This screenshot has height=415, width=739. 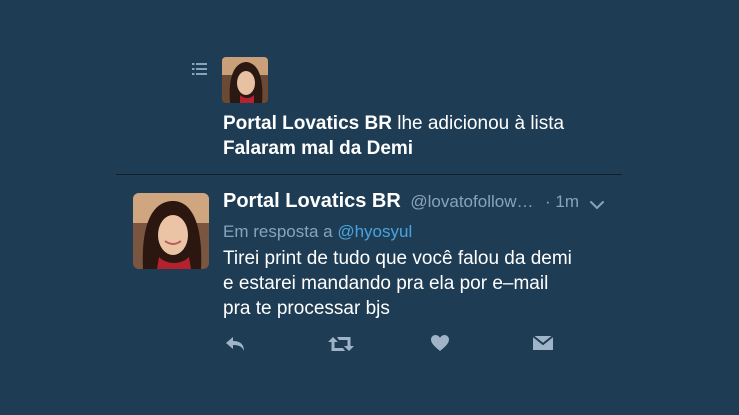 I want to click on divider, so click(x=369, y=174).